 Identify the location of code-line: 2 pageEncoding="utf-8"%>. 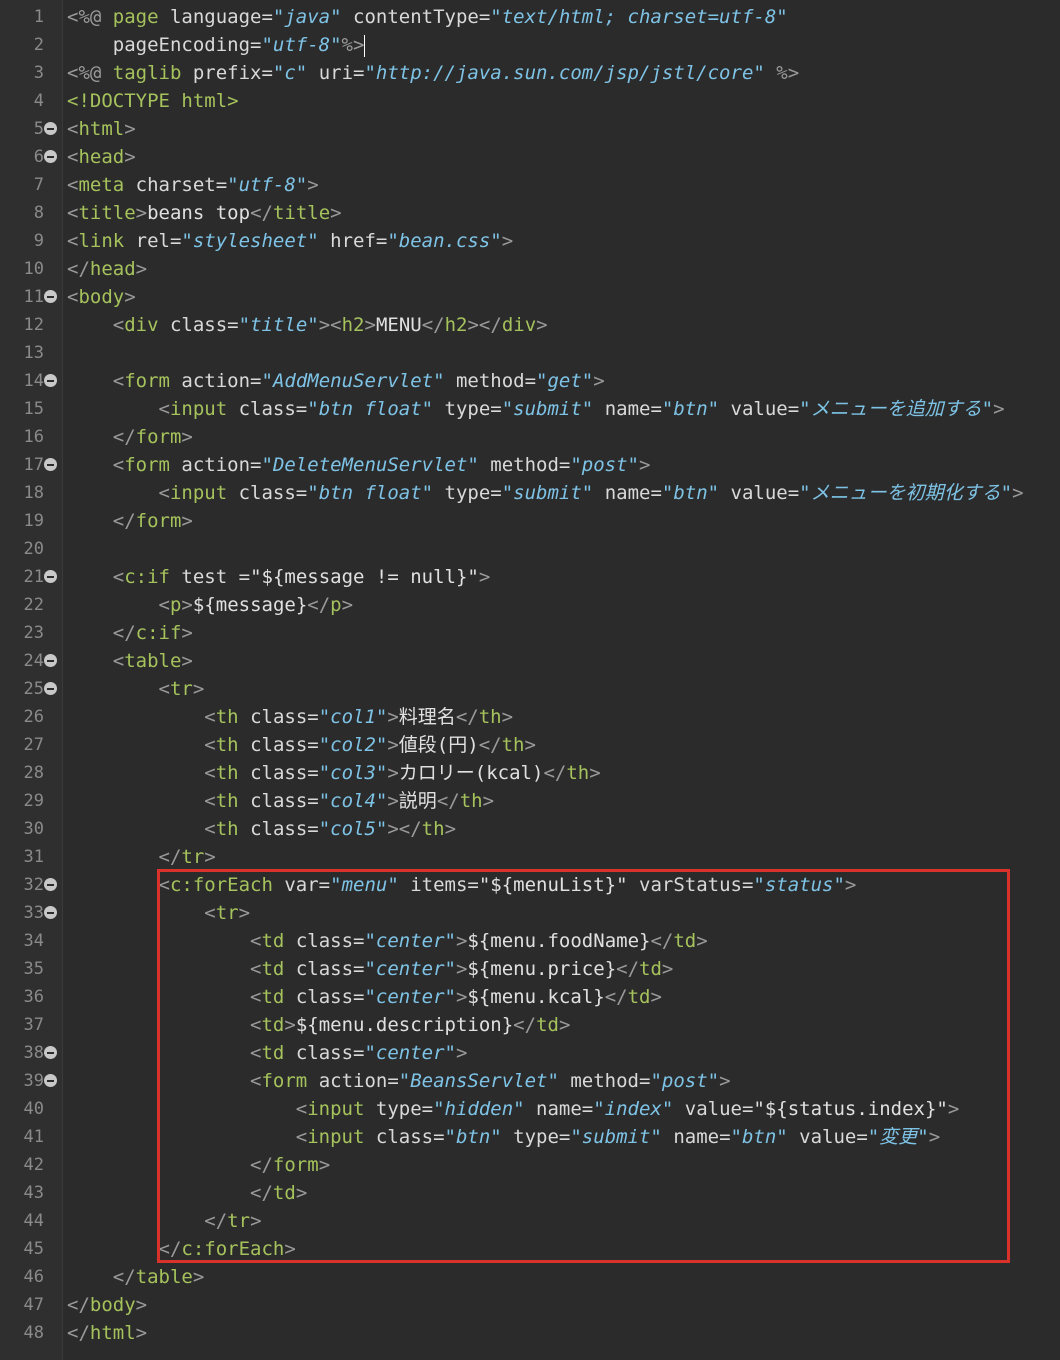
(530, 45).